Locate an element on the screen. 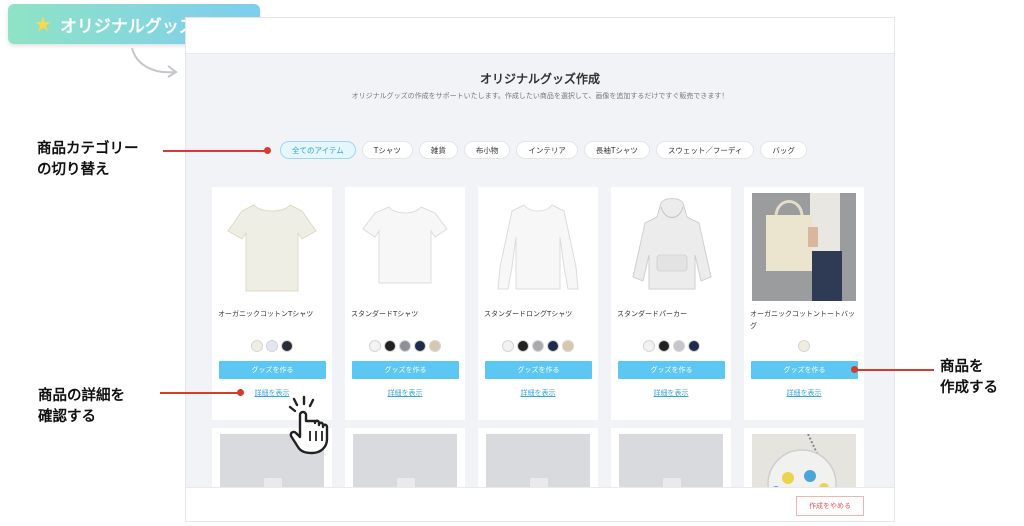 The image size is (1024, 526). product-card: オーガニックコットンTシャツ グッズを作る 詳細を表示 is located at coordinates (272, 303).